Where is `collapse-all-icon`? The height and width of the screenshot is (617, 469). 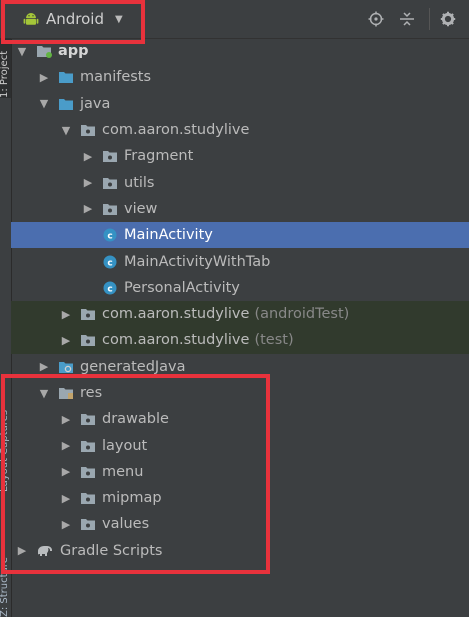
collapse-all-icon is located at coordinates (407, 19).